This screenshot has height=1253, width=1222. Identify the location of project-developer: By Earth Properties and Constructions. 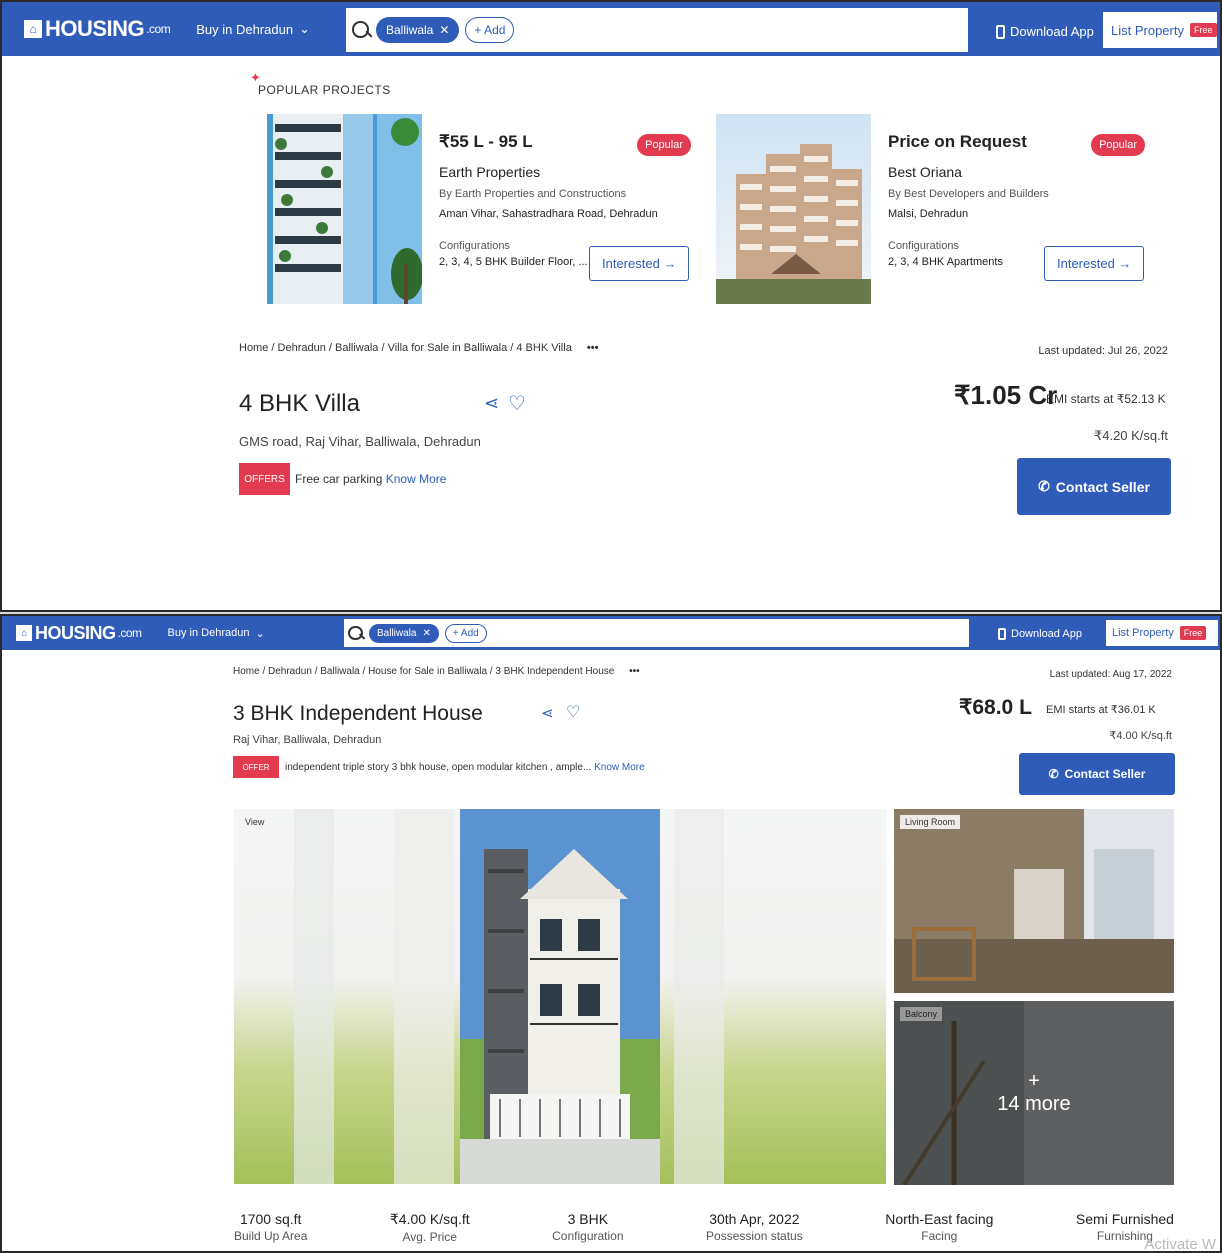
(533, 194).